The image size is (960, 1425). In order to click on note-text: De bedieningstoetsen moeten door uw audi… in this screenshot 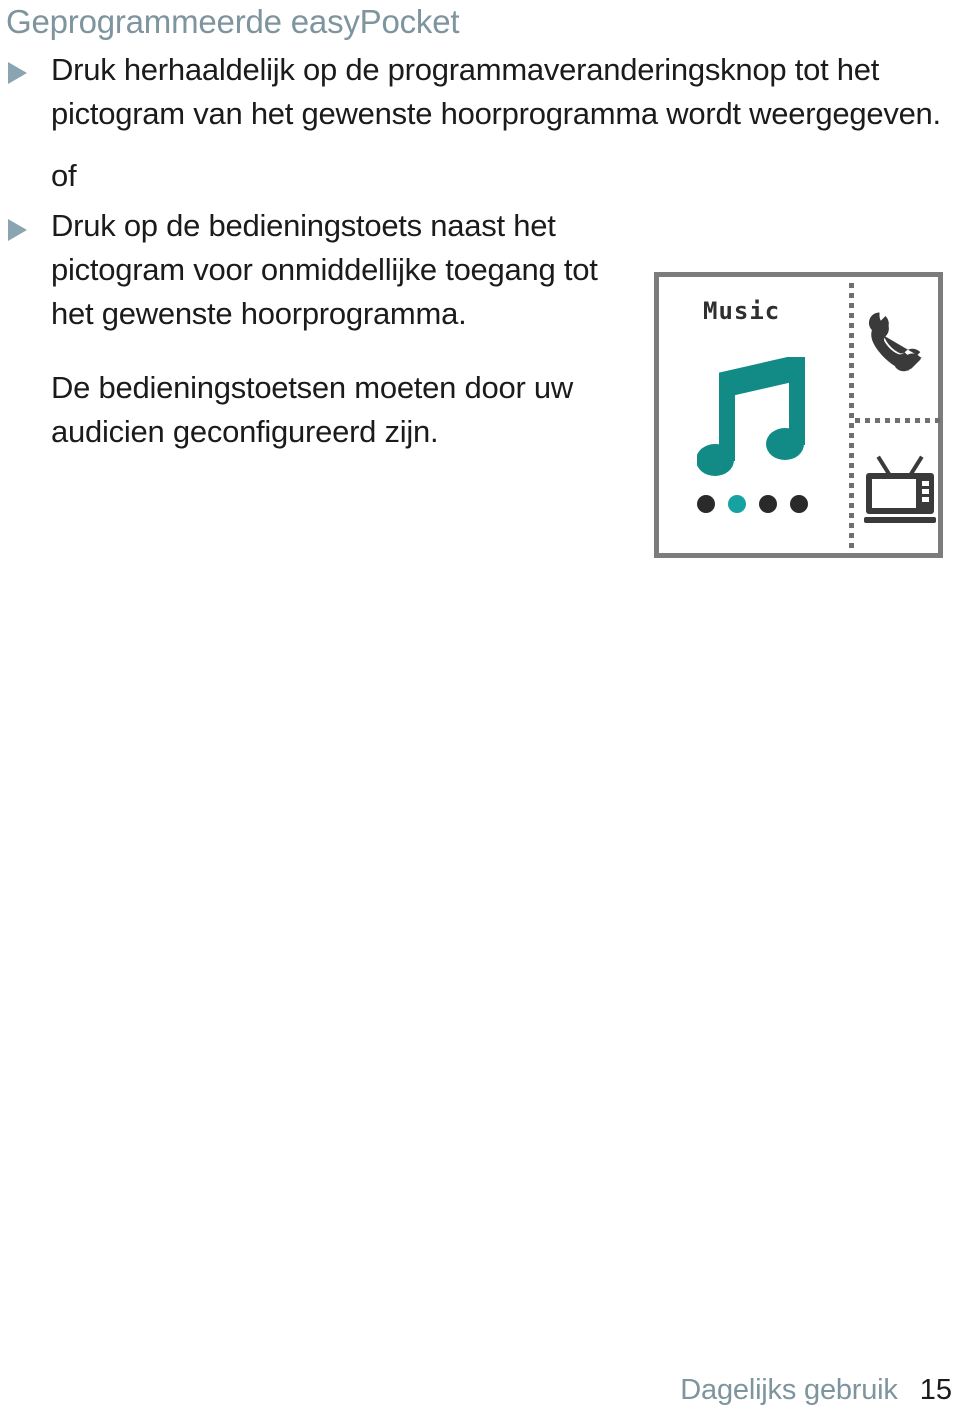, I will do `click(312, 409)`.